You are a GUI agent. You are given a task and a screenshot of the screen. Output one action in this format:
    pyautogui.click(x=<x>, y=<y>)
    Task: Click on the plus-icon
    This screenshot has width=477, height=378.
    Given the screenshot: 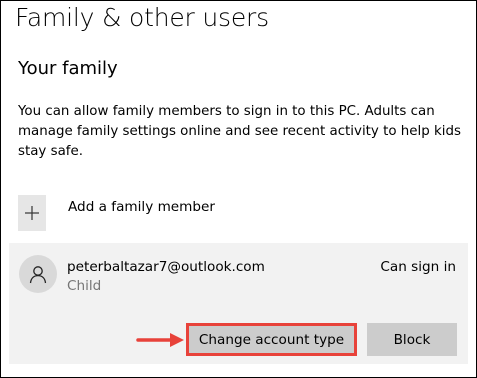 What is the action you would take?
    pyautogui.click(x=32, y=213)
    